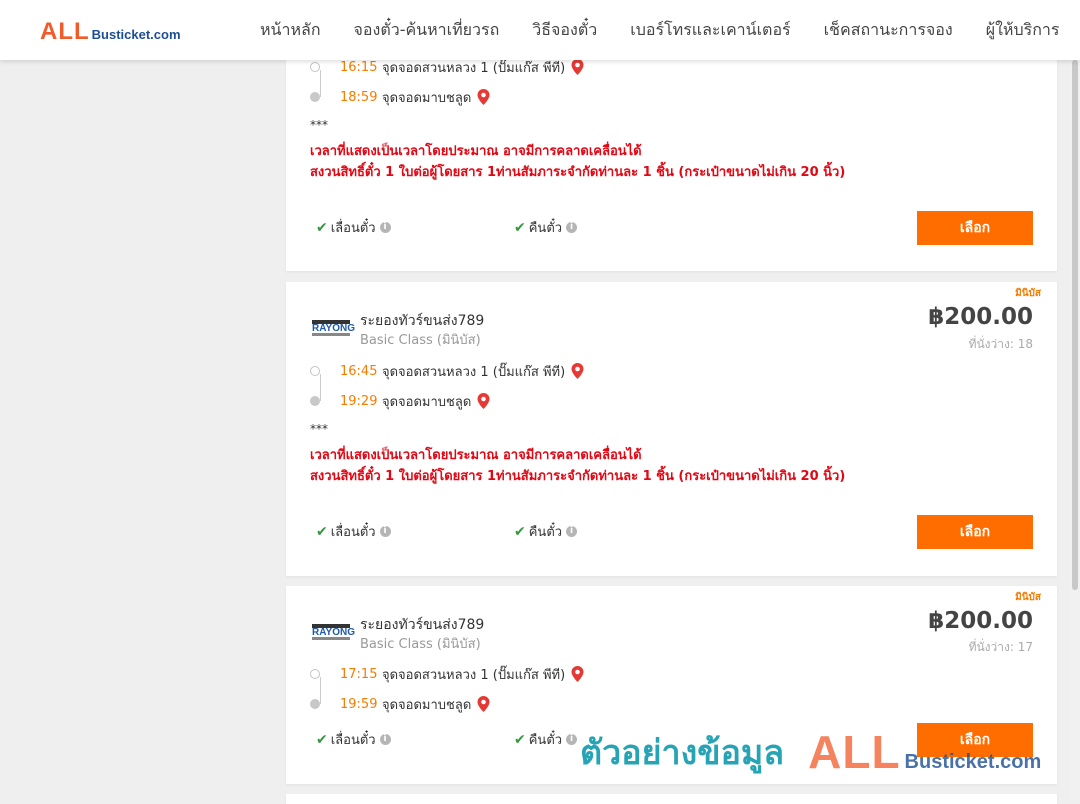 This screenshot has width=1080, height=804. Describe the element at coordinates (564, 30) in the screenshot. I see `nav-how-to-book: วิธีจองตั๋ว` at that location.